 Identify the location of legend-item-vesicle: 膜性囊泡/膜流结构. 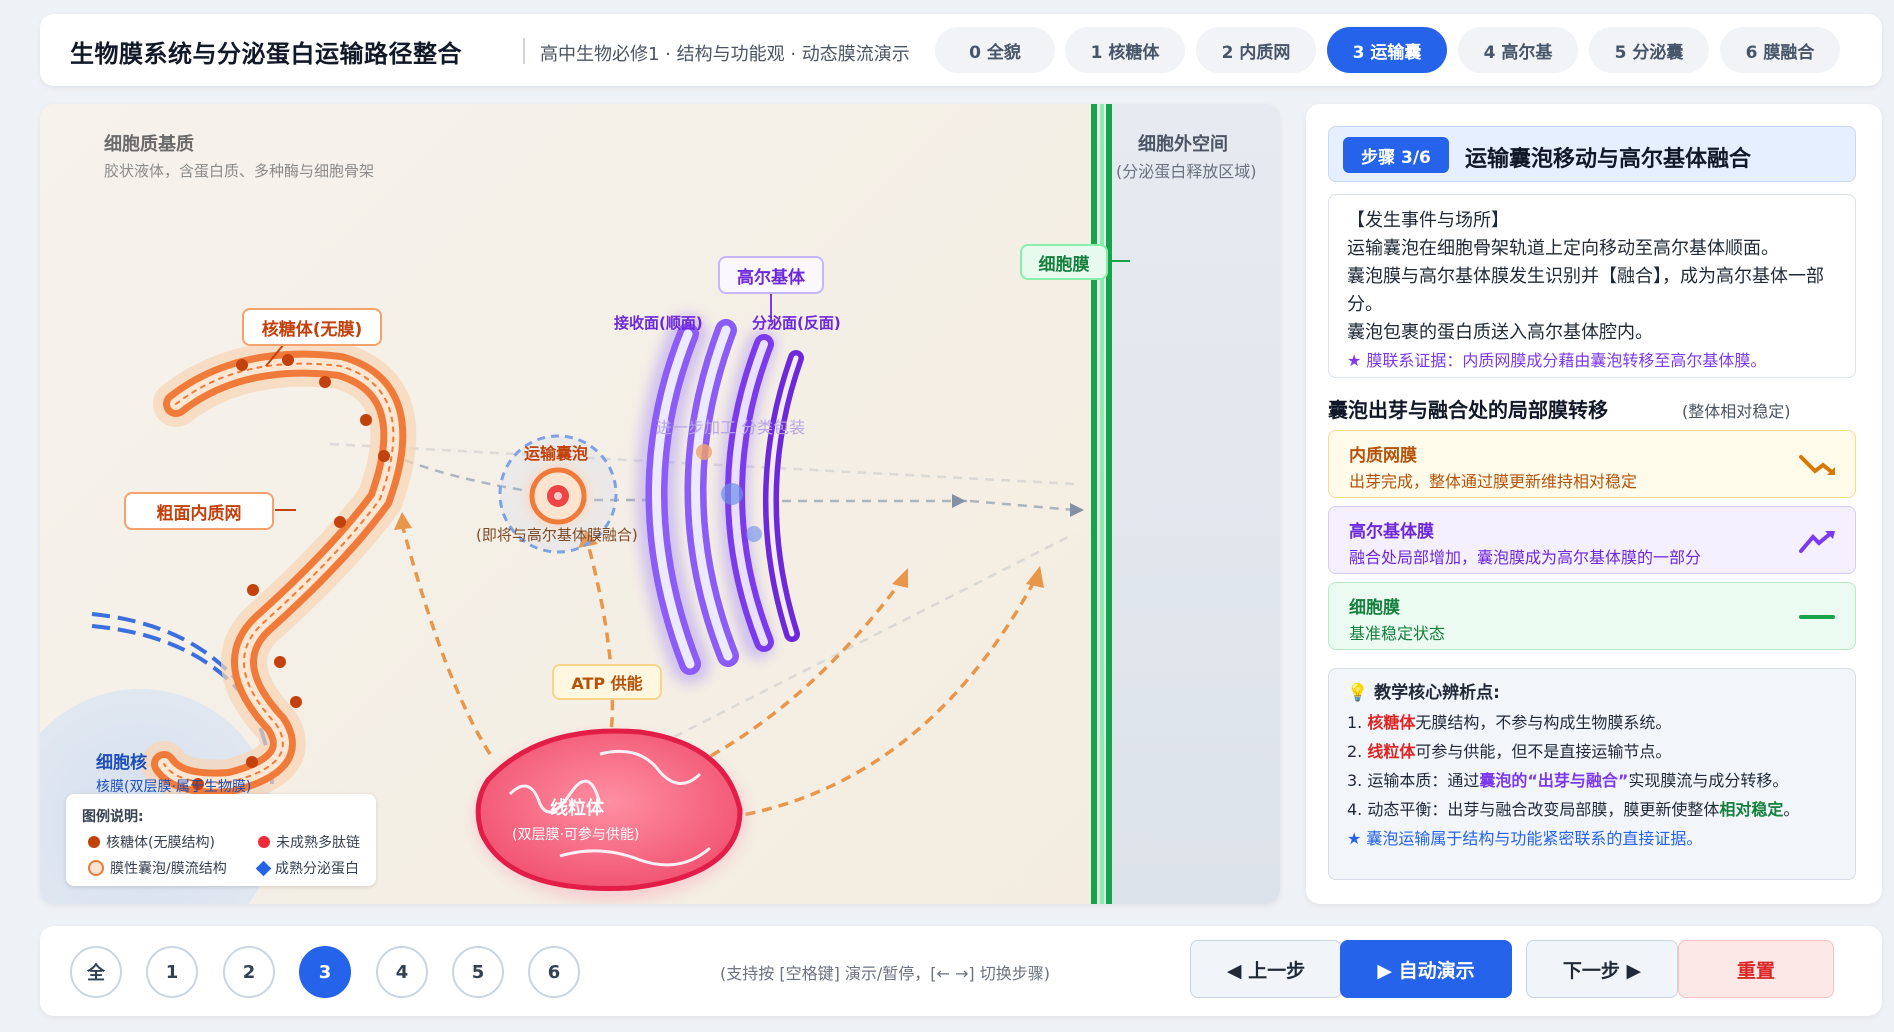
(157, 868).